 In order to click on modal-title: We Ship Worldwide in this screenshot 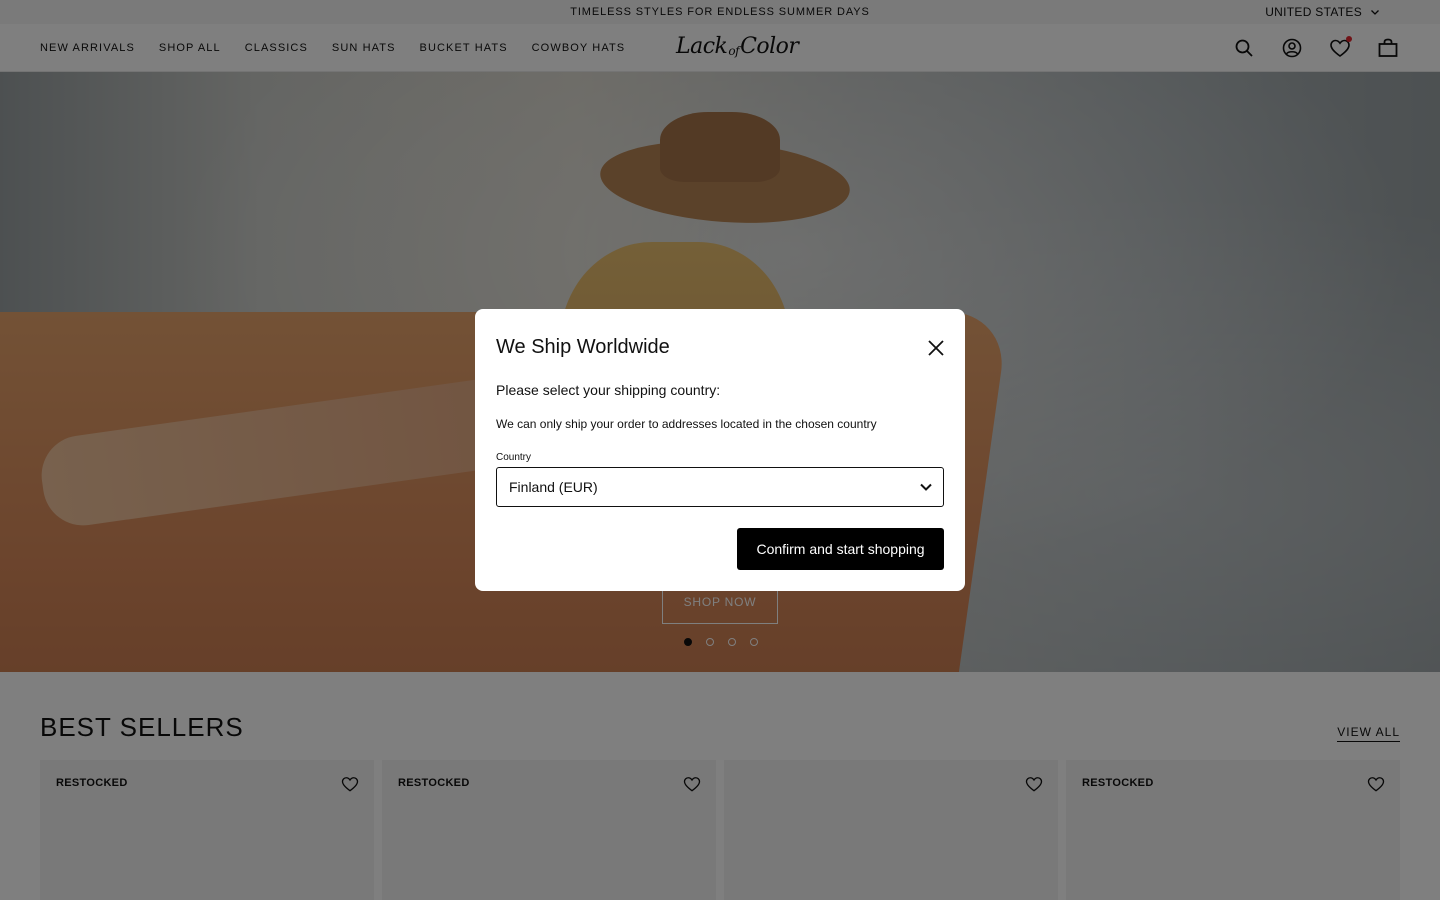, I will do `click(583, 347)`.